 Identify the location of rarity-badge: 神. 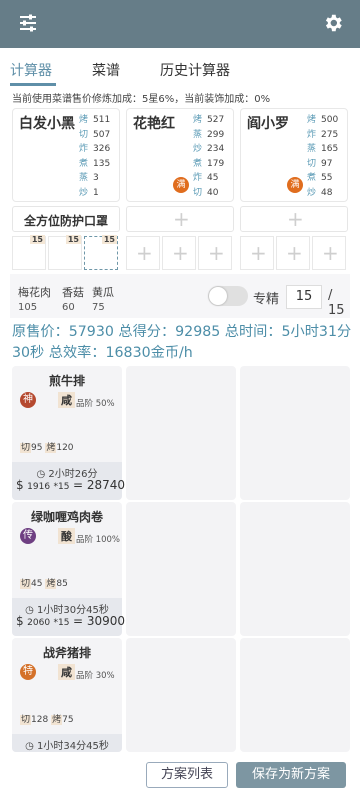
(28, 400).